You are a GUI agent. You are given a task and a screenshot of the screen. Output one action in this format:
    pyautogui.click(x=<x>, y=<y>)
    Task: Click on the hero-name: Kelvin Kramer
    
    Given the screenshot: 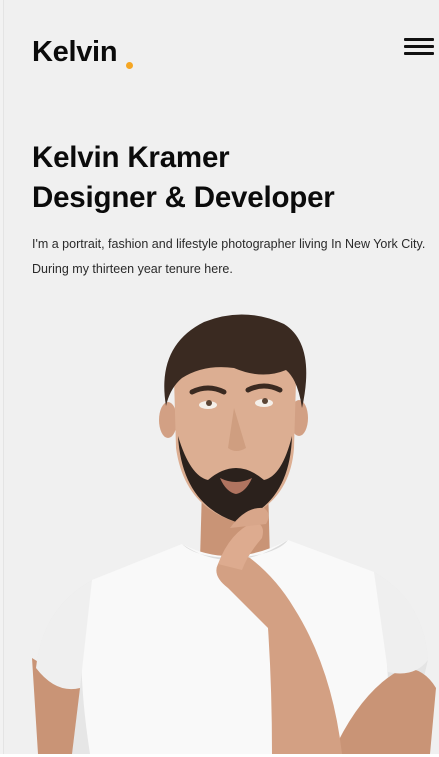 What is the action you would take?
    pyautogui.click(x=131, y=157)
    